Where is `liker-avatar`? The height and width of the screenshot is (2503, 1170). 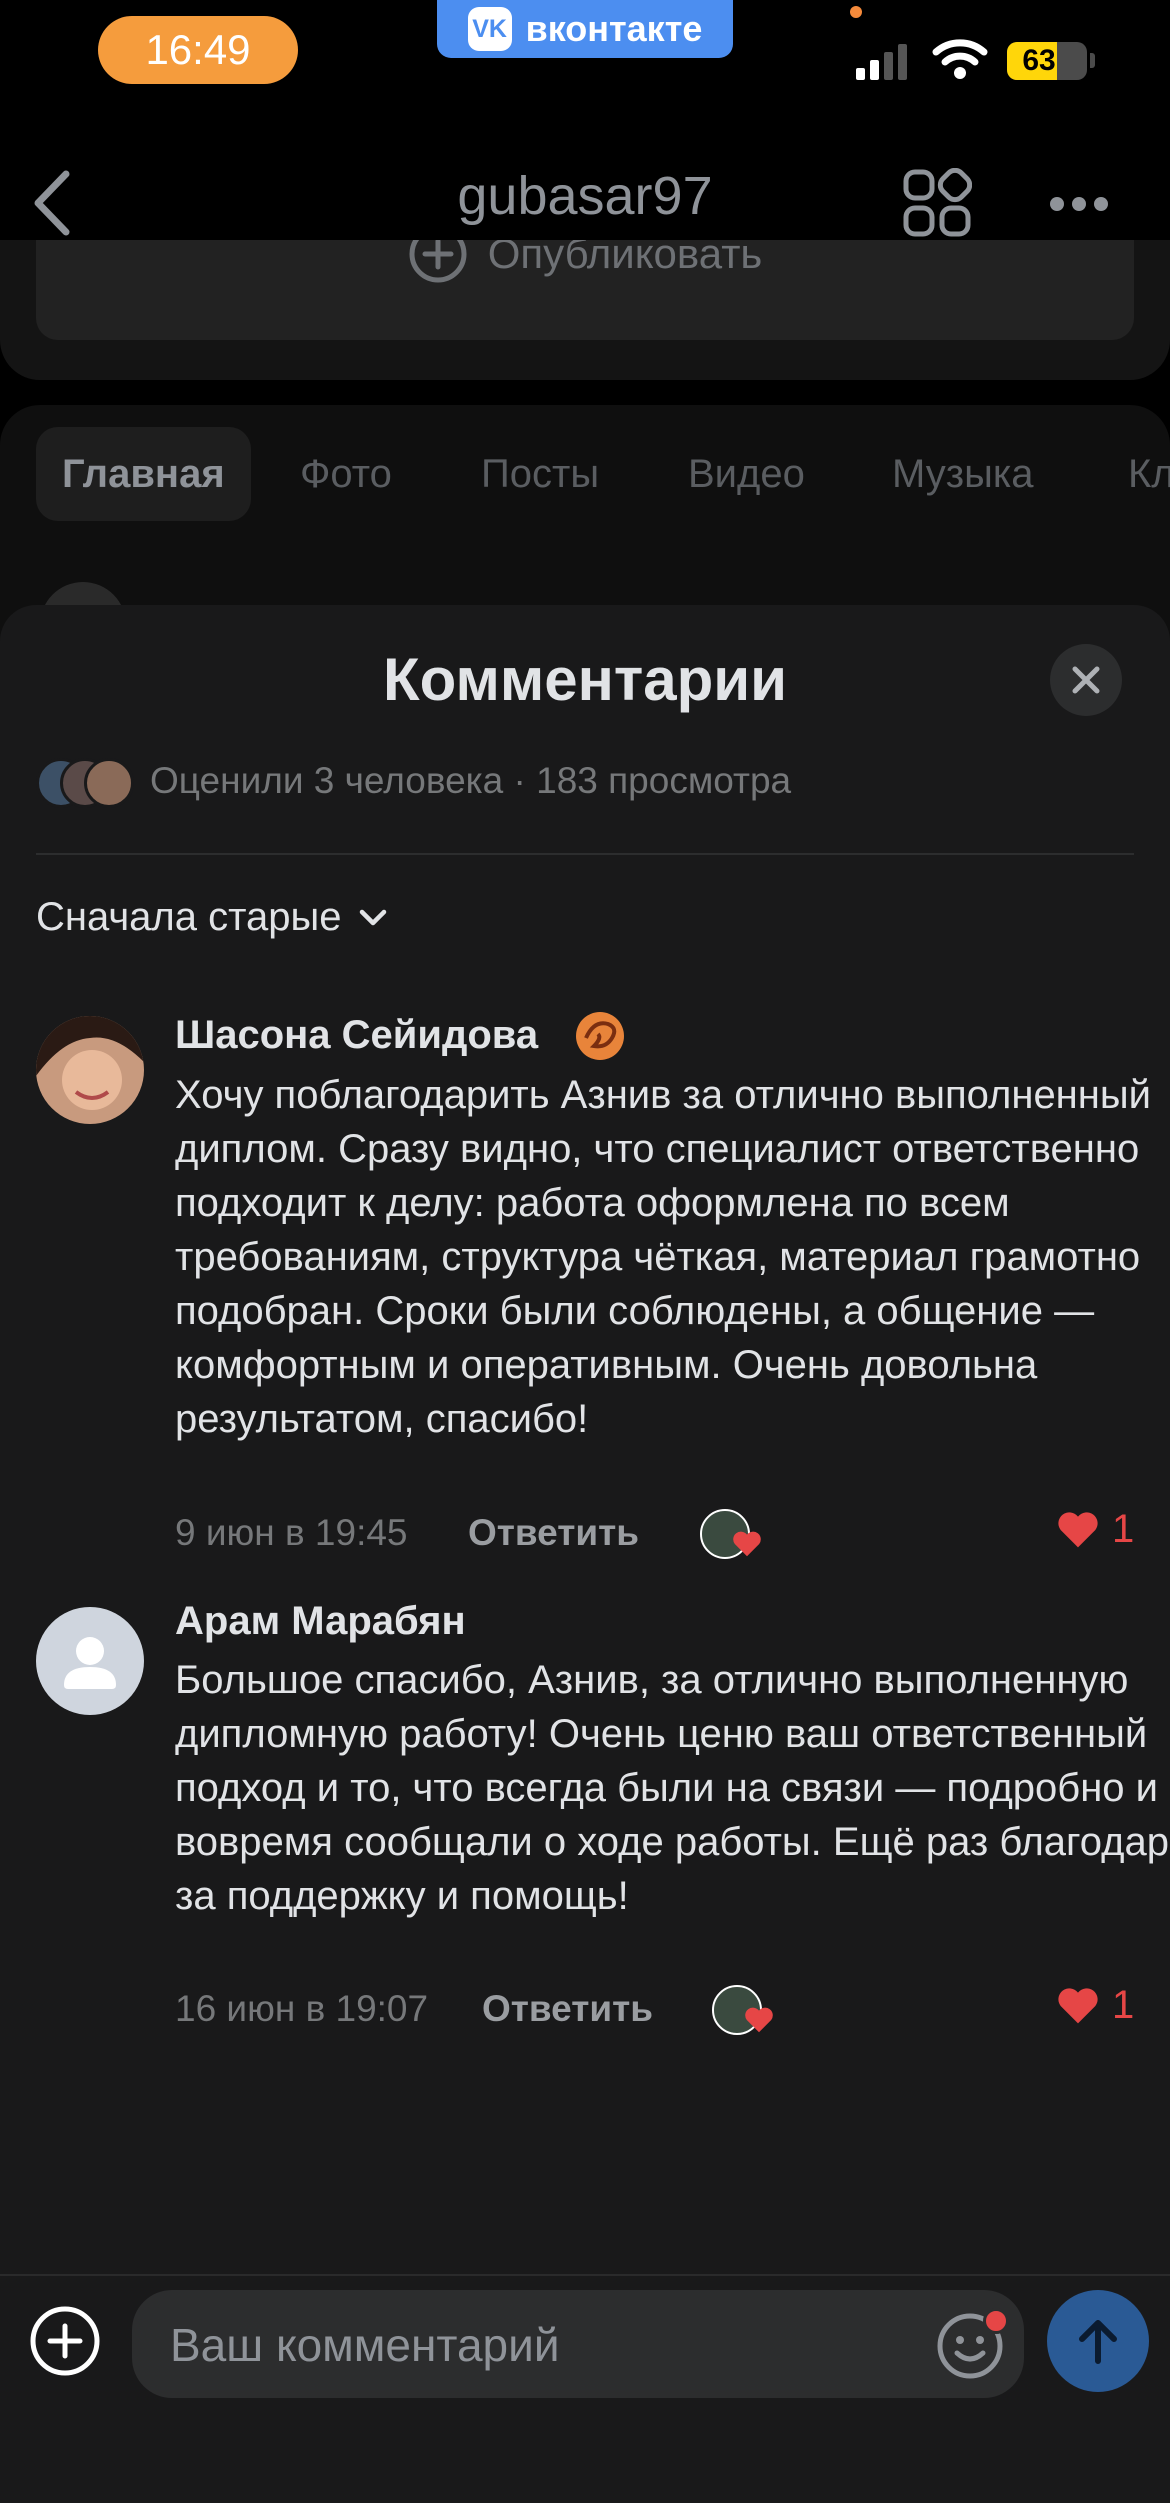
liker-avatar is located at coordinates (109, 783).